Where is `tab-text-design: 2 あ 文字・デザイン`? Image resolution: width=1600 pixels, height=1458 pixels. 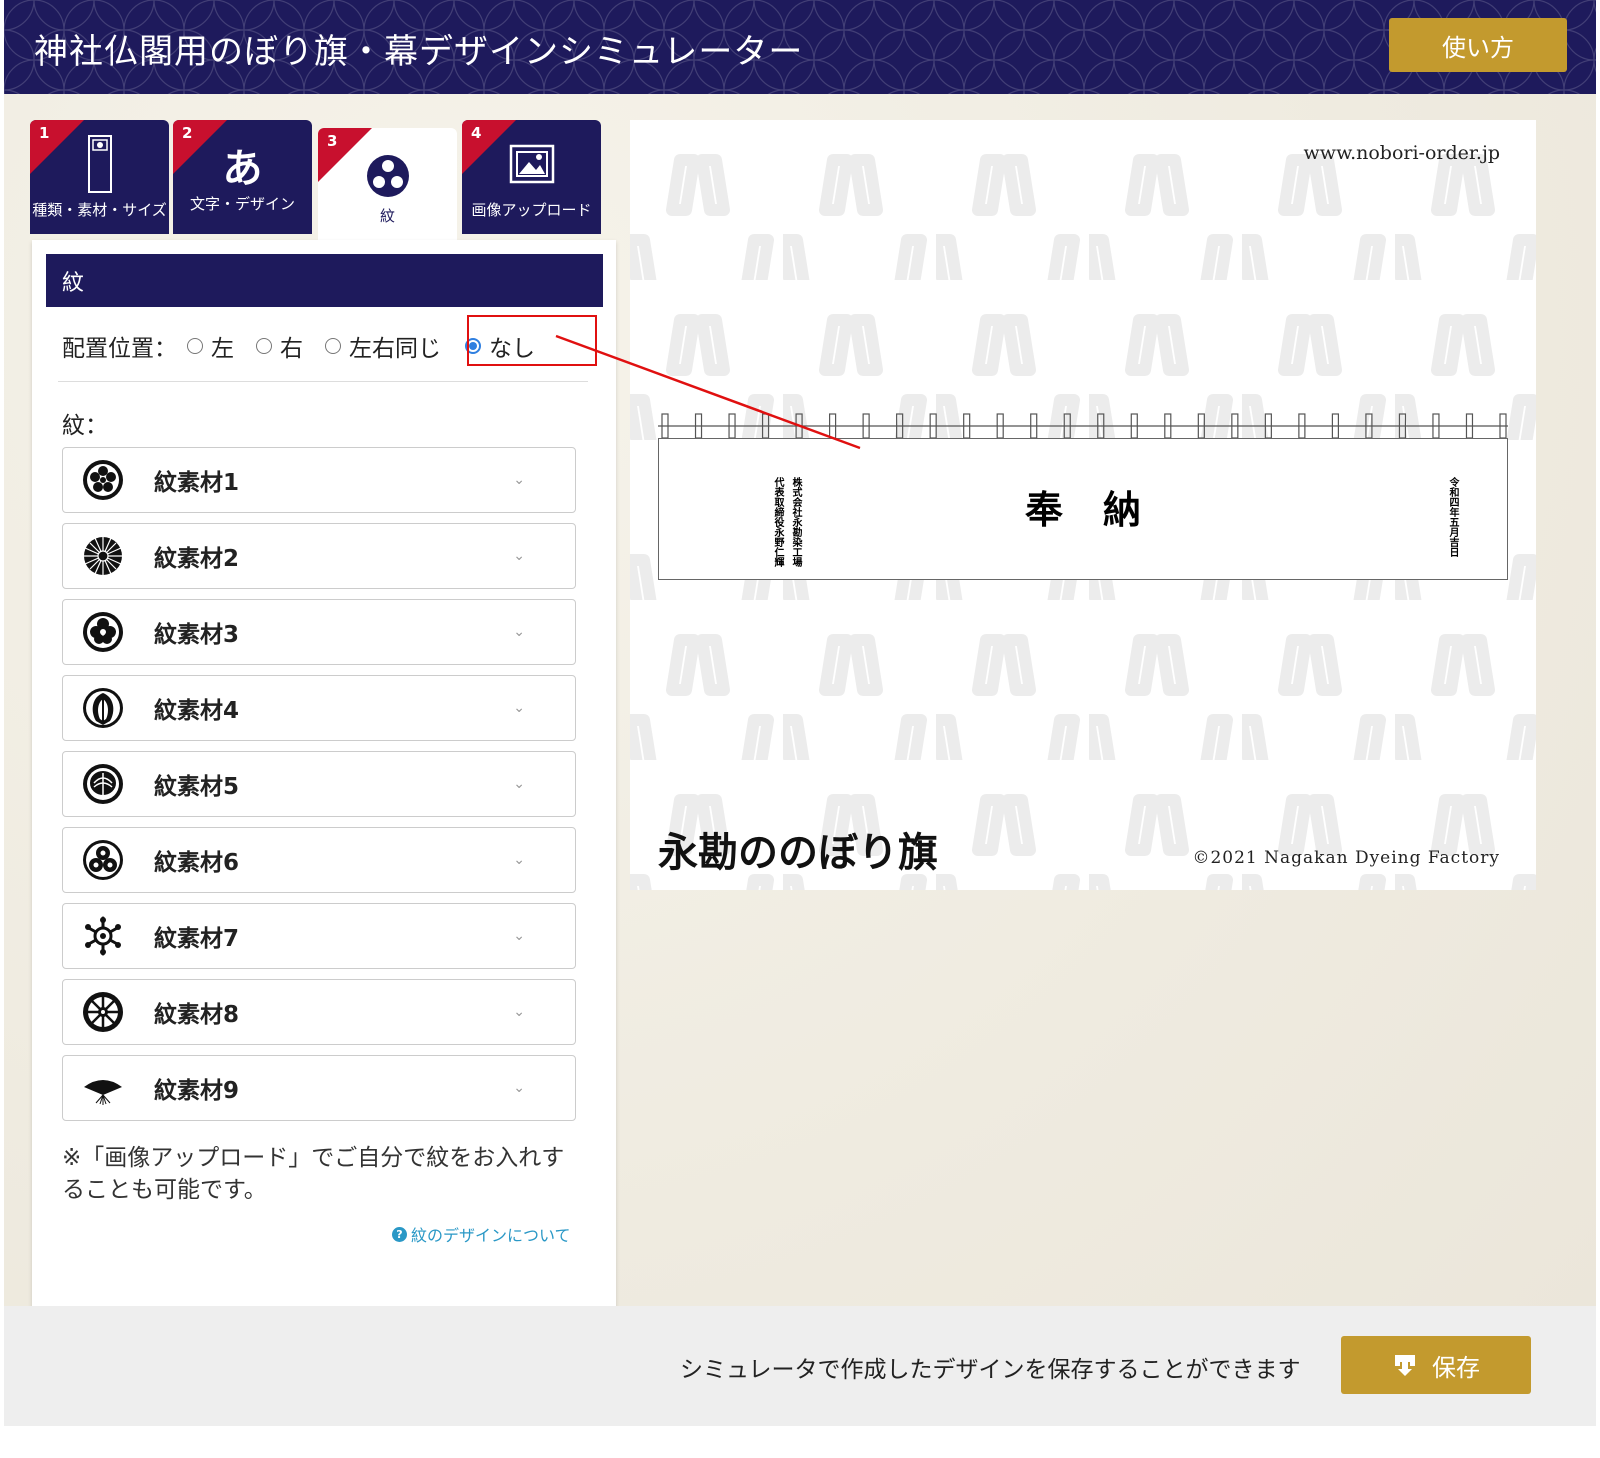
tab-text-design: 2 あ 文字・デザイン is located at coordinates (242, 177).